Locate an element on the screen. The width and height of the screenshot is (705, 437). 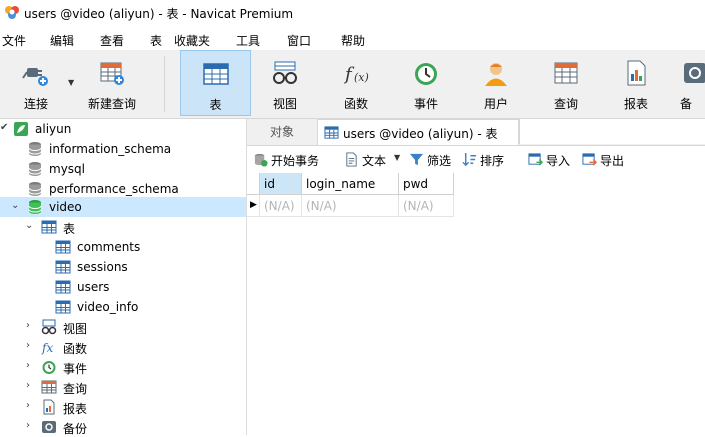
import-button: 导入 is located at coordinates (552, 160).